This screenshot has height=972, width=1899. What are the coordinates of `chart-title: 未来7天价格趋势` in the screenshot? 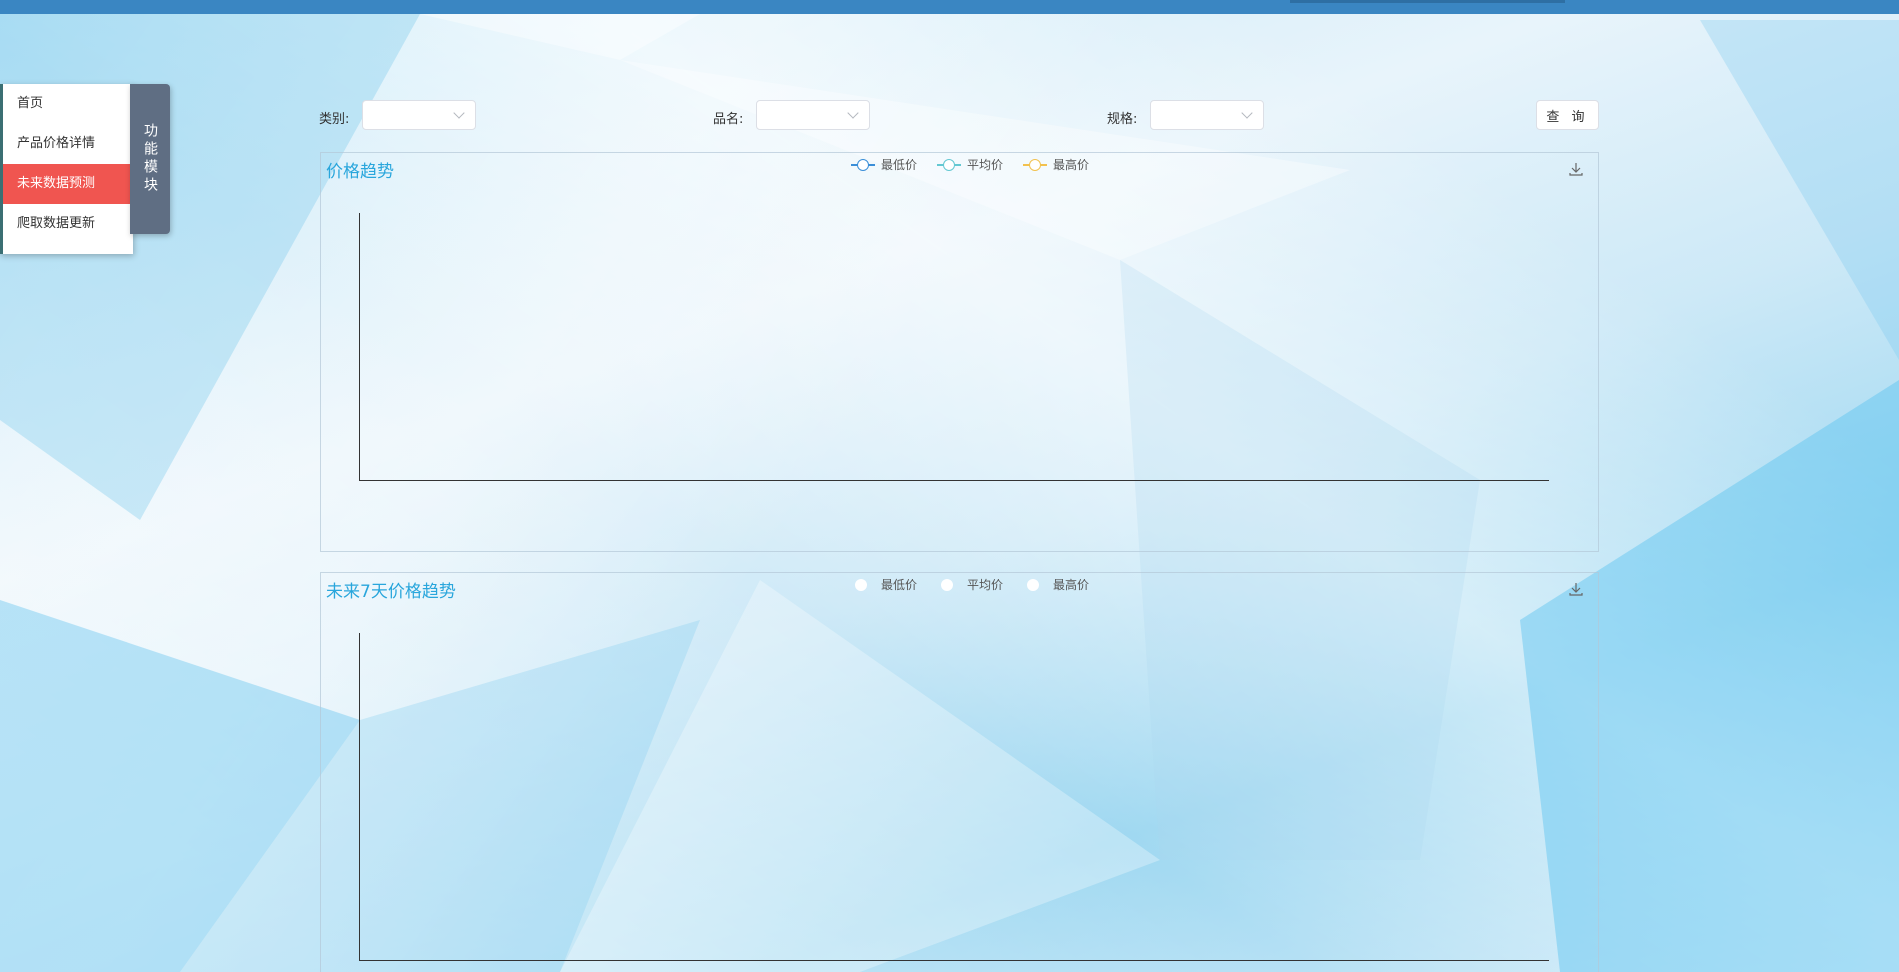 It's located at (391, 592).